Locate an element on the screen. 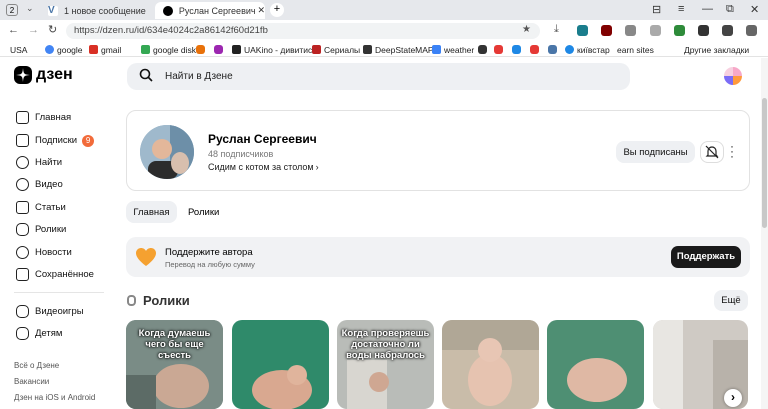  close-window-icon: ✕ is located at coordinates (754, 9).